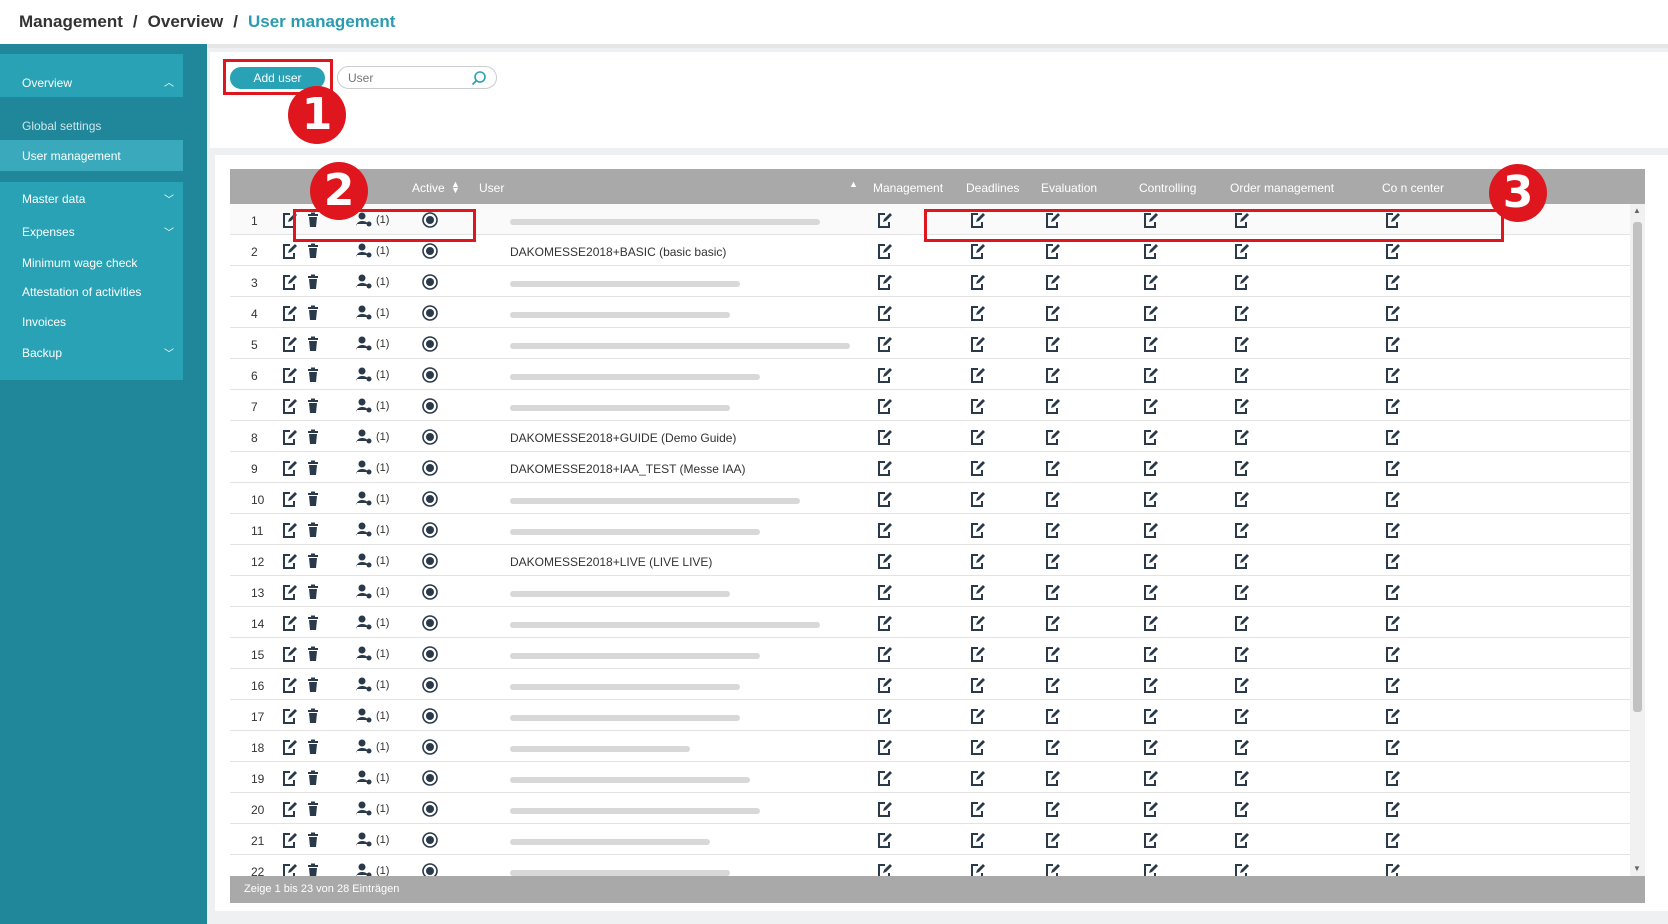 The image size is (1668, 924). I want to click on breadcrumb-management: Management, so click(71, 21).